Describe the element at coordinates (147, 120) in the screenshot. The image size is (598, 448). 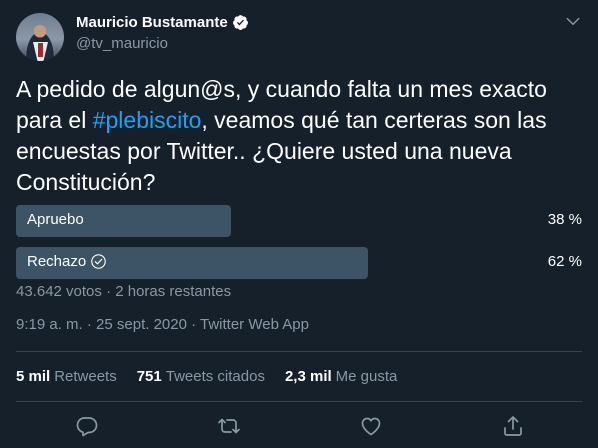
I see `hashtag-link: #plebiscito` at that location.